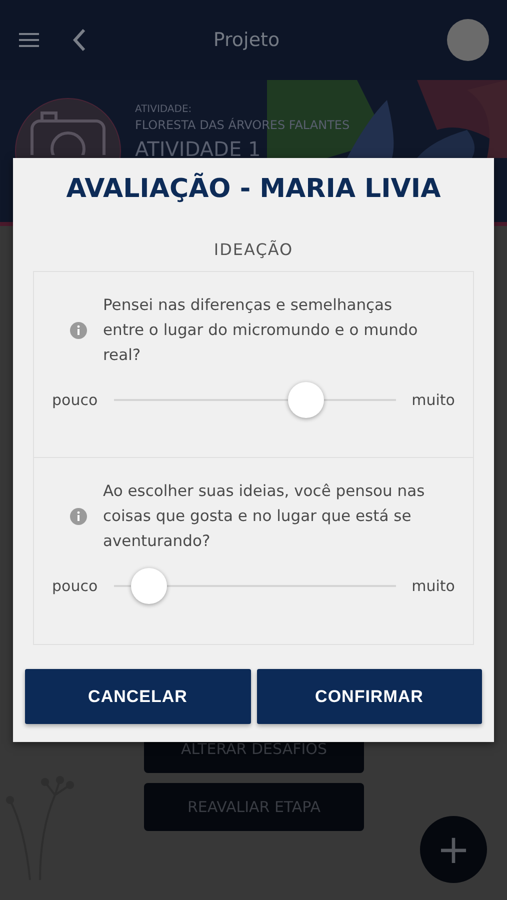 This screenshot has height=900, width=507. I want to click on section-title: IDEAÇÃO, so click(253, 249).